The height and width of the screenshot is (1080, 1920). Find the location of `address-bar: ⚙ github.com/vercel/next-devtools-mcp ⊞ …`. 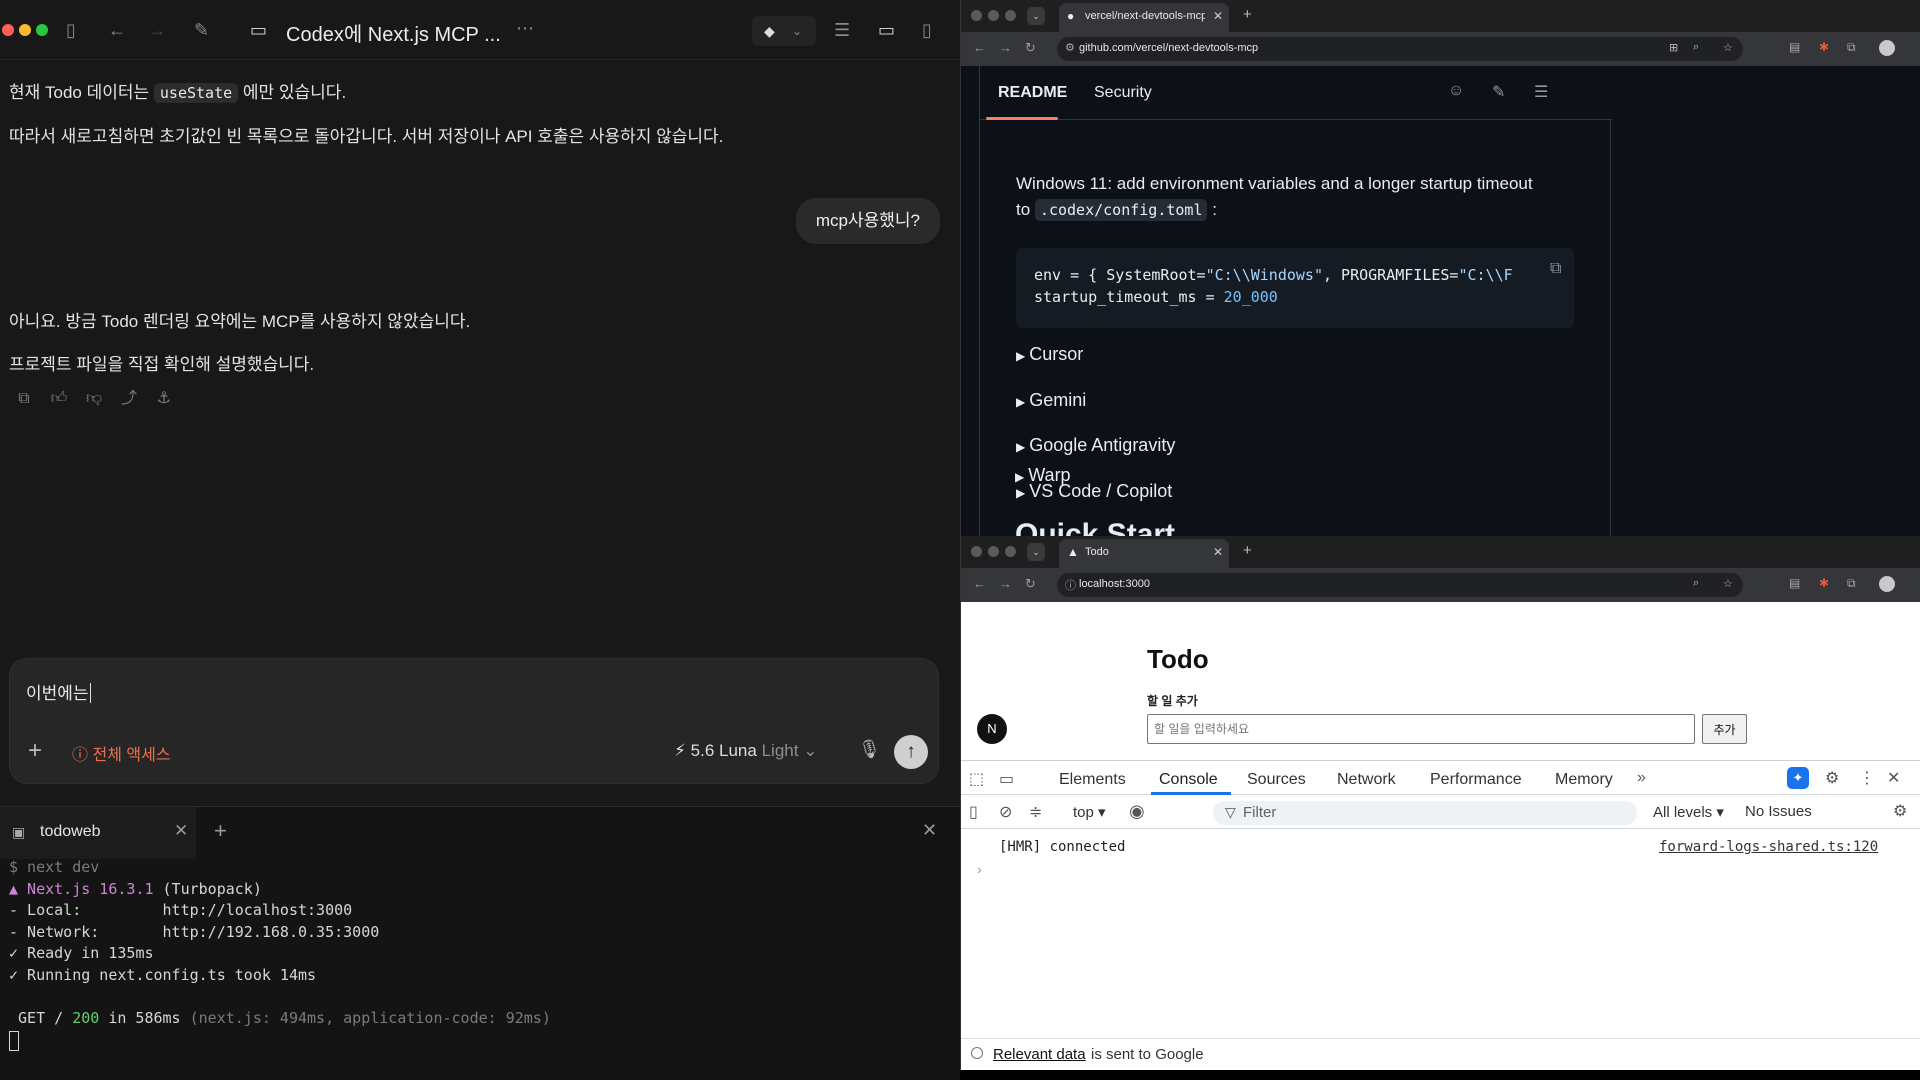

address-bar: ⚙ github.com/vercel/next-devtools-mcp ⊞ … is located at coordinates (1400, 49).